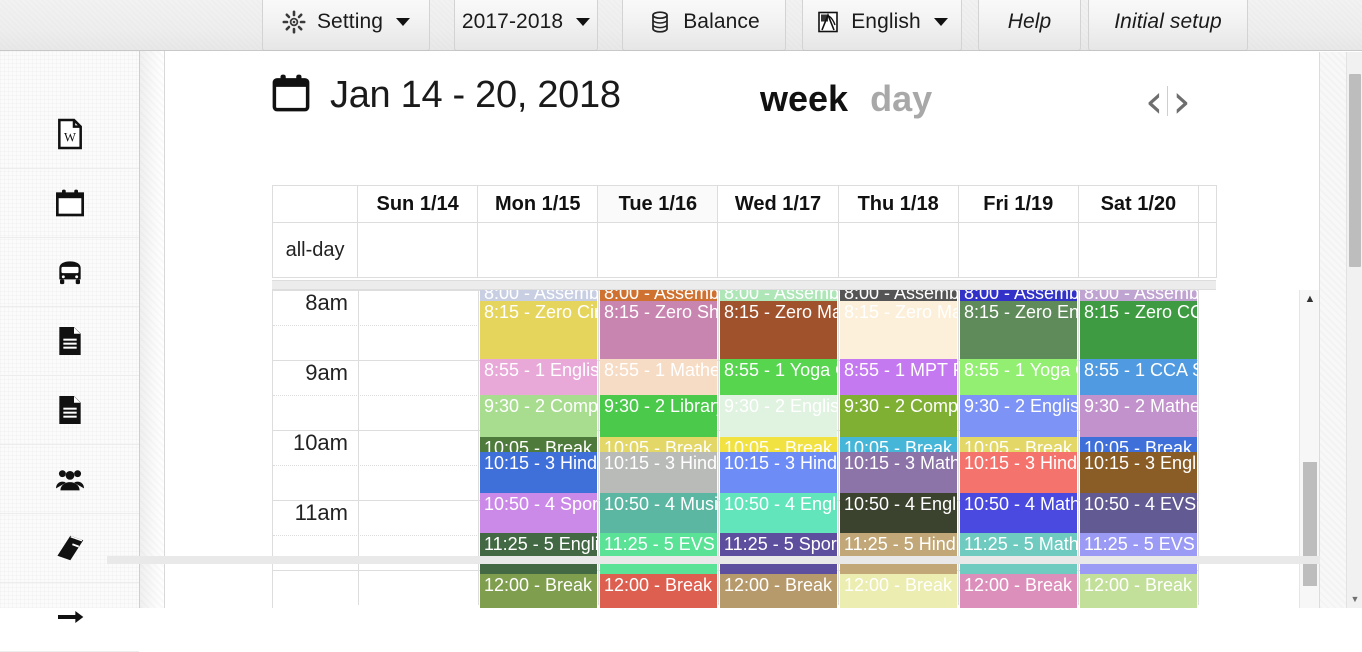  What do you see at coordinates (1310, 299) in the screenshot?
I see `scroll-up-arrow: ▲` at bounding box center [1310, 299].